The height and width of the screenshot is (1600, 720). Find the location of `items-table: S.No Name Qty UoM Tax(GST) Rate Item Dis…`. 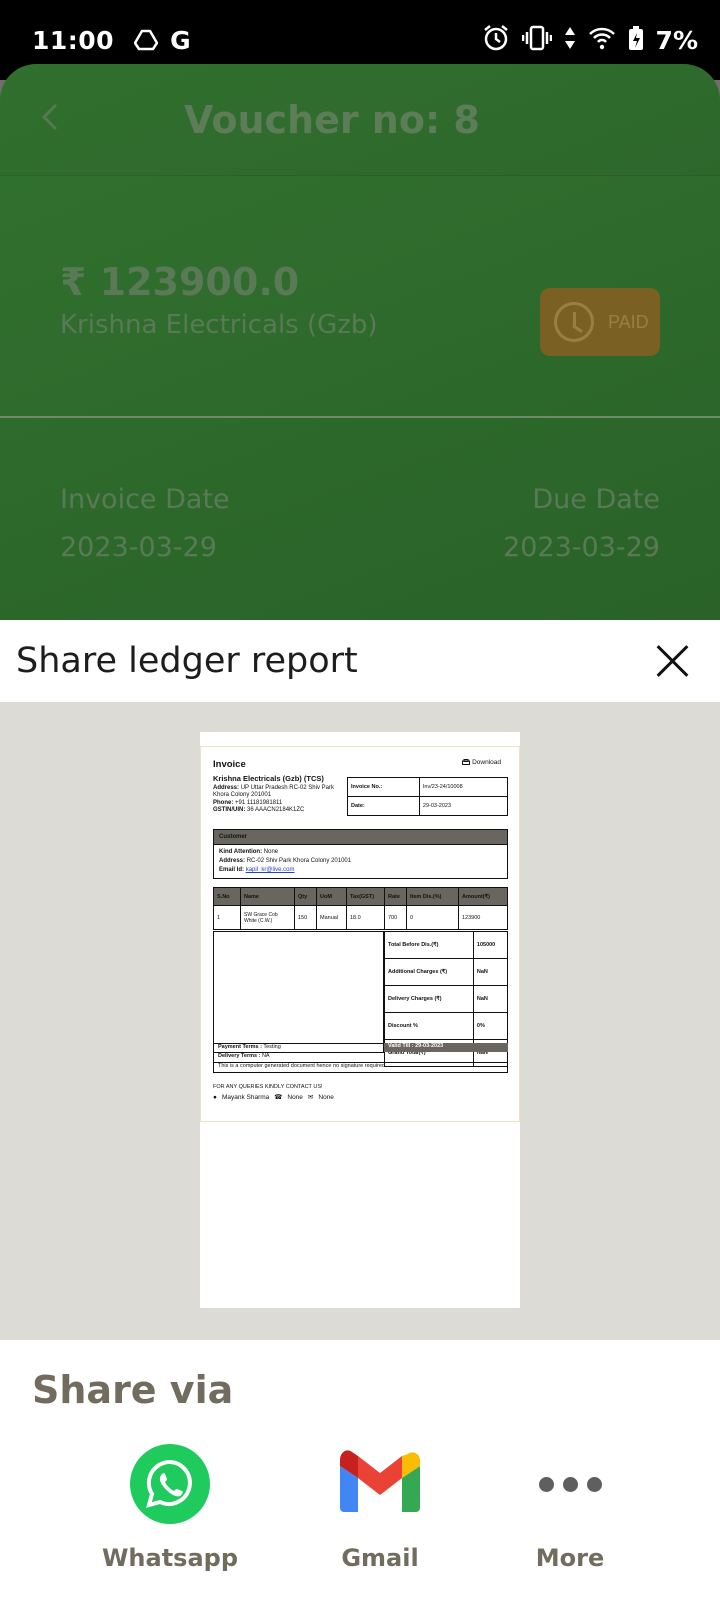

items-table: S.No Name Qty UoM Tax(GST) Rate Item Dis… is located at coordinates (360, 908).